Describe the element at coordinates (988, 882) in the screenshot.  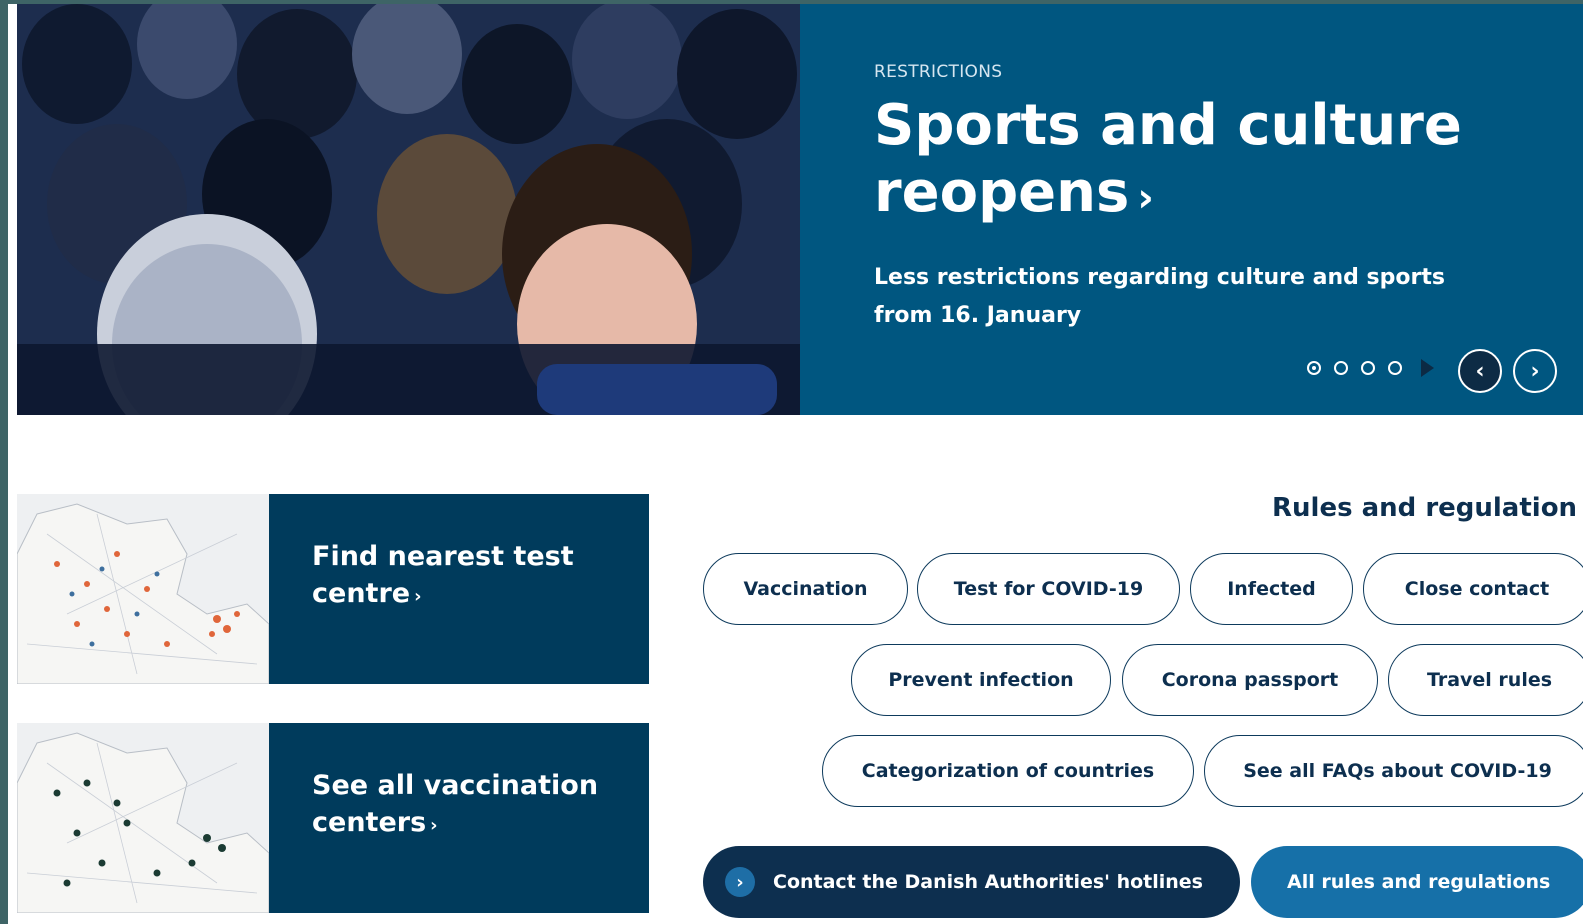
I see `contact-hotlines-label: Contact the Danish Authorities' hotlines` at that location.